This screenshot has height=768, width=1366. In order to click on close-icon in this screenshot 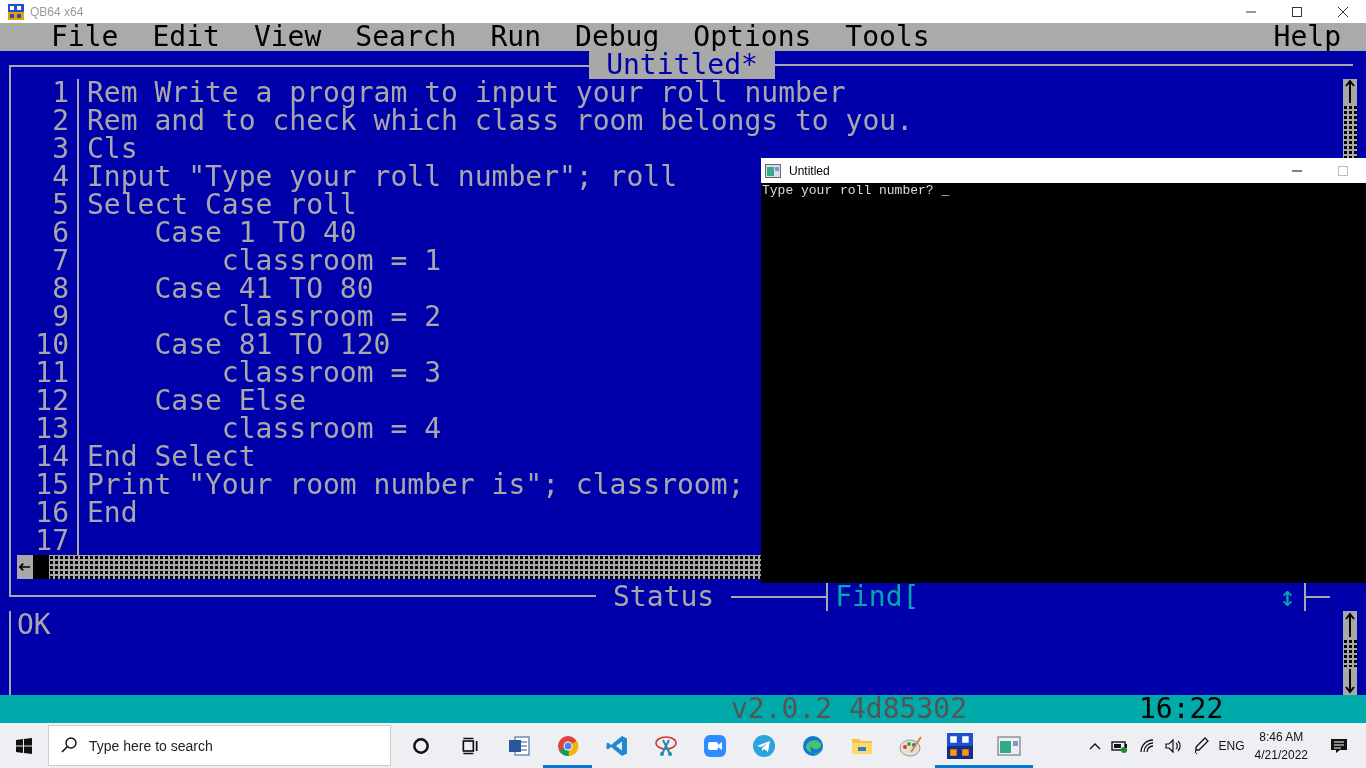, I will do `click(1343, 11)`.